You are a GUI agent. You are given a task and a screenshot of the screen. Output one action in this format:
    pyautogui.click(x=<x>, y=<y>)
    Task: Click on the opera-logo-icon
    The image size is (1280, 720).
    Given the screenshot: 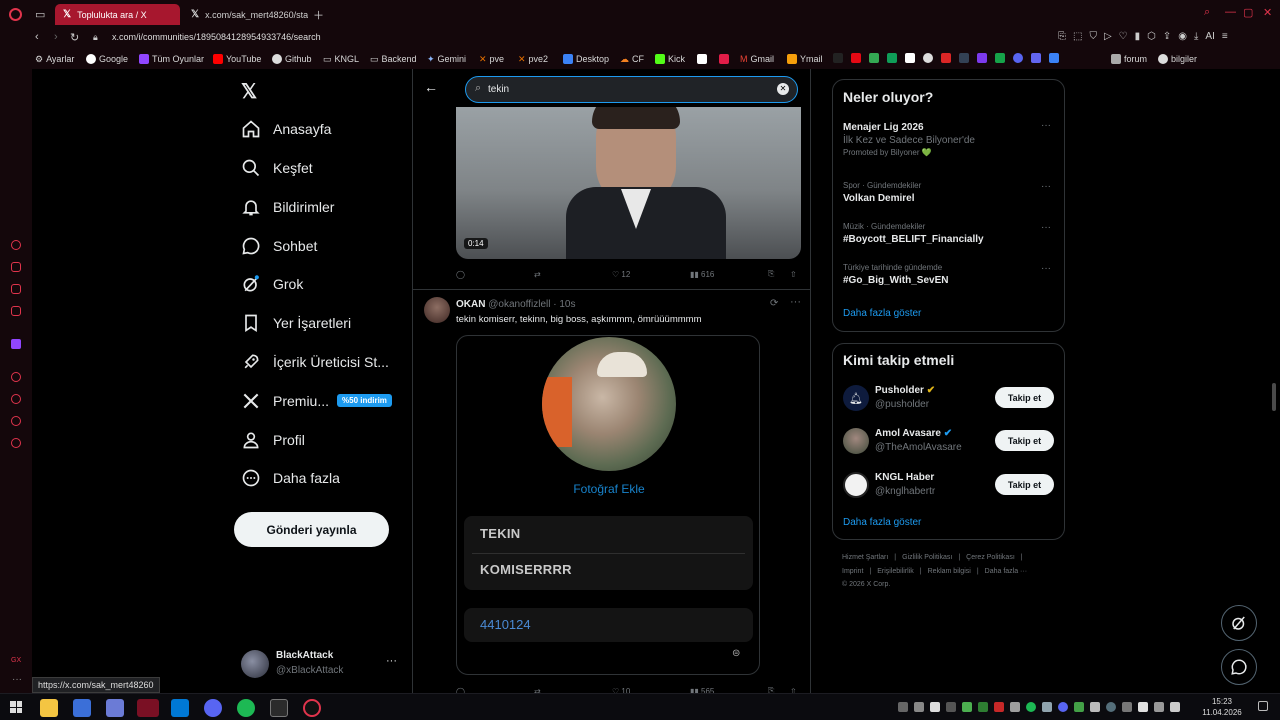 What is the action you would take?
    pyautogui.click(x=15, y=14)
    